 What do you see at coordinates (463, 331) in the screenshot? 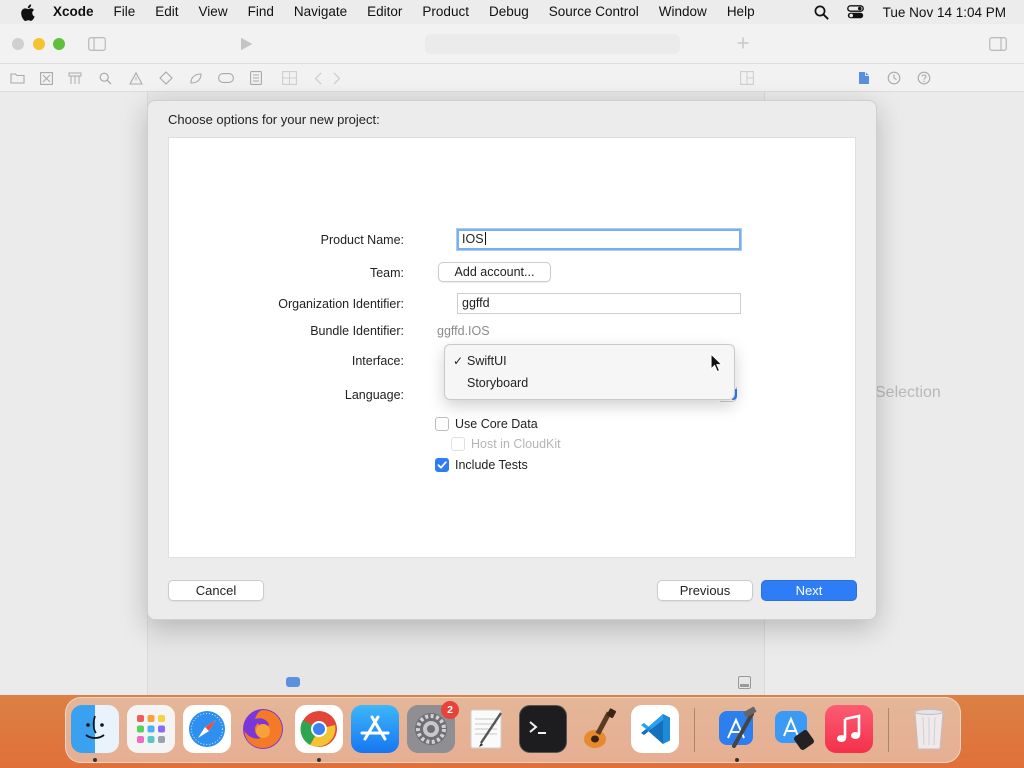
I see `bundle-identifier-value: ggffd.IOS` at bounding box center [463, 331].